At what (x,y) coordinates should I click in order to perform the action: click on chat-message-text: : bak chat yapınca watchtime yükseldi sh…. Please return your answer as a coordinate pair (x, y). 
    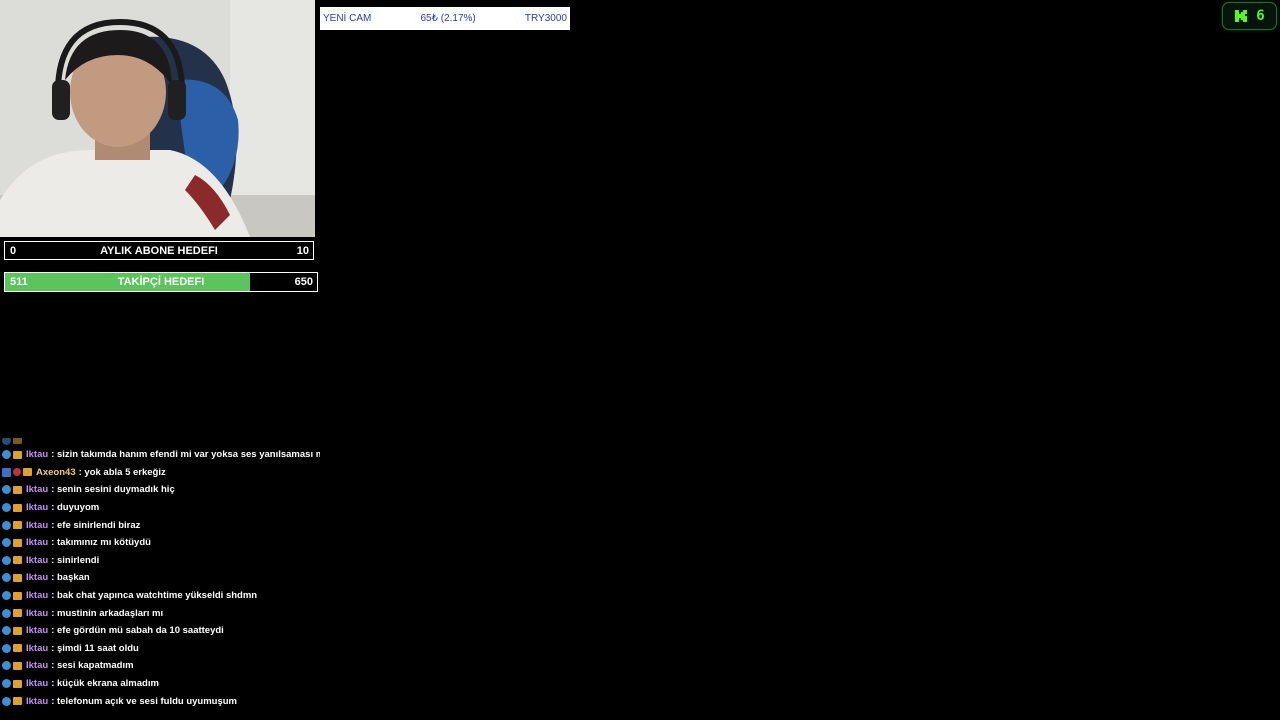
    Looking at the image, I should click on (154, 596).